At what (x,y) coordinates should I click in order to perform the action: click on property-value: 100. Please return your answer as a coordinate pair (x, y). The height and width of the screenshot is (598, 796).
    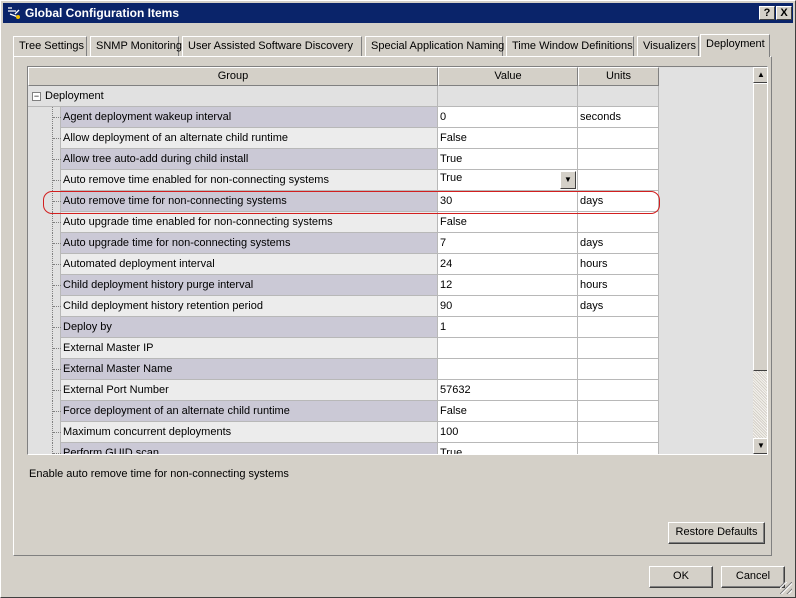
    Looking at the image, I should click on (508, 432).